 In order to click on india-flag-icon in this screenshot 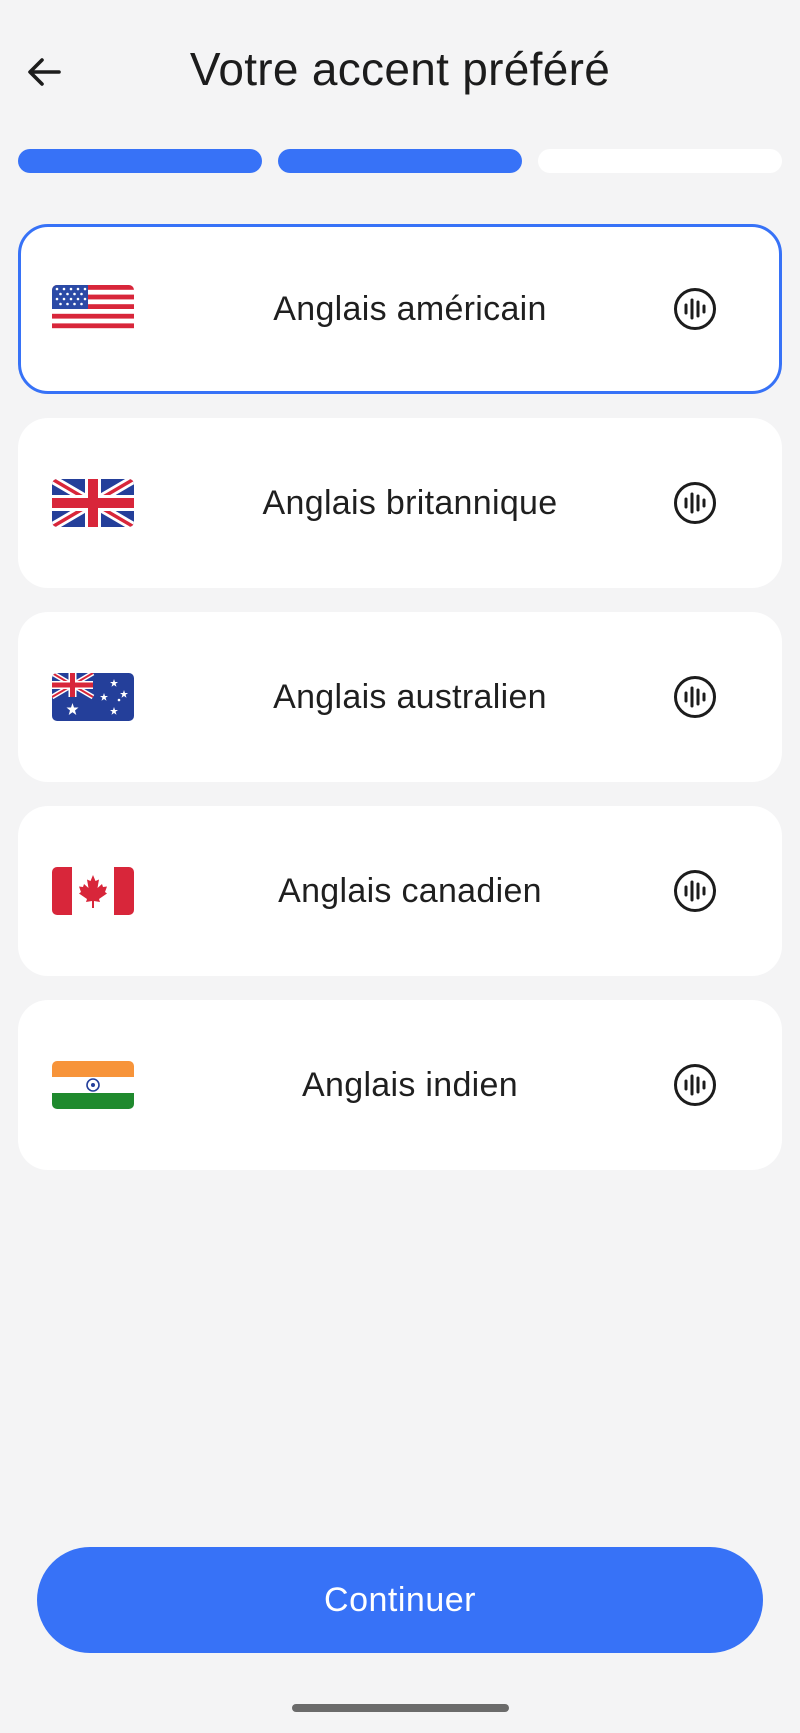, I will do `click(93, 1085)`.